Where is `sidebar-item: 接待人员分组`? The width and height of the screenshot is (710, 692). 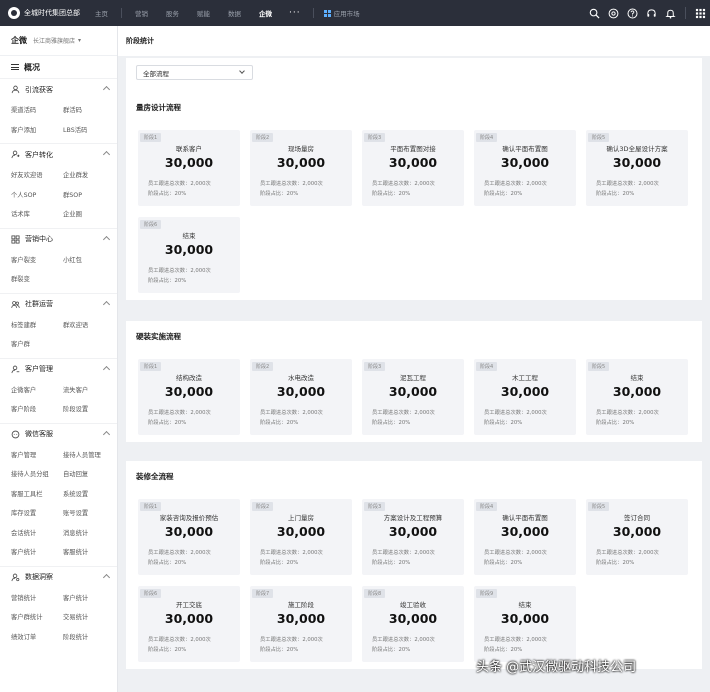
sidebar-item: 接待人员分组 is located at coordinates (37, 474).